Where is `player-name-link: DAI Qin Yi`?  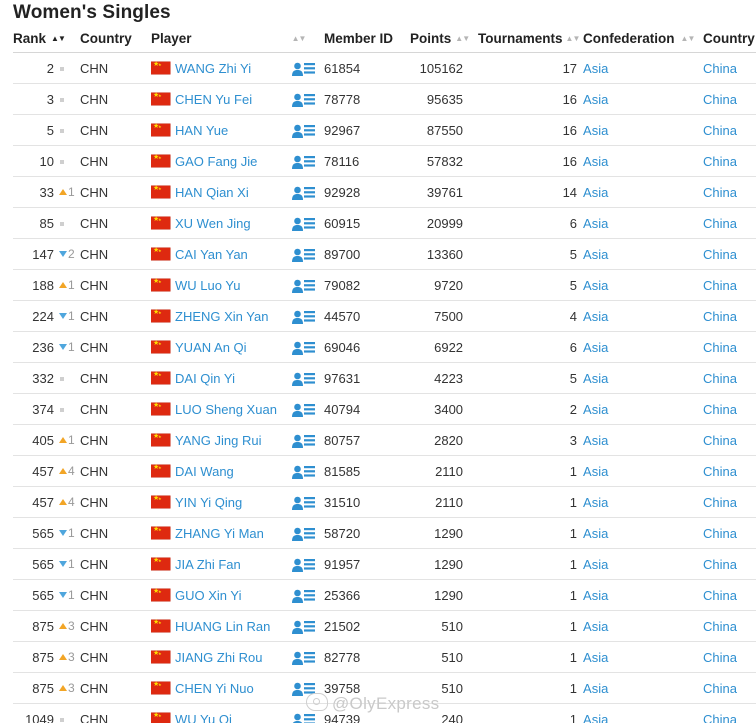 player-name-link: DAI Qin Yi is located at coordinates (205, 378).